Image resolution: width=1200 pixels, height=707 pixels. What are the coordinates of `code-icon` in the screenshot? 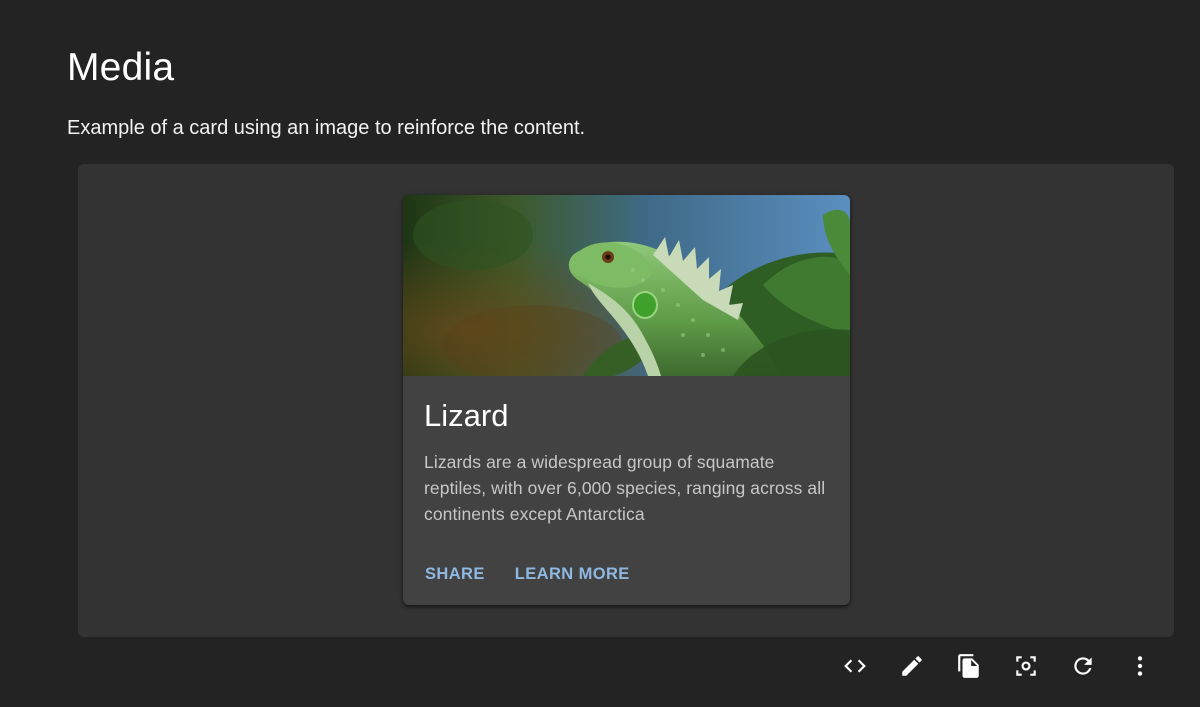 It's located at (855, 666).